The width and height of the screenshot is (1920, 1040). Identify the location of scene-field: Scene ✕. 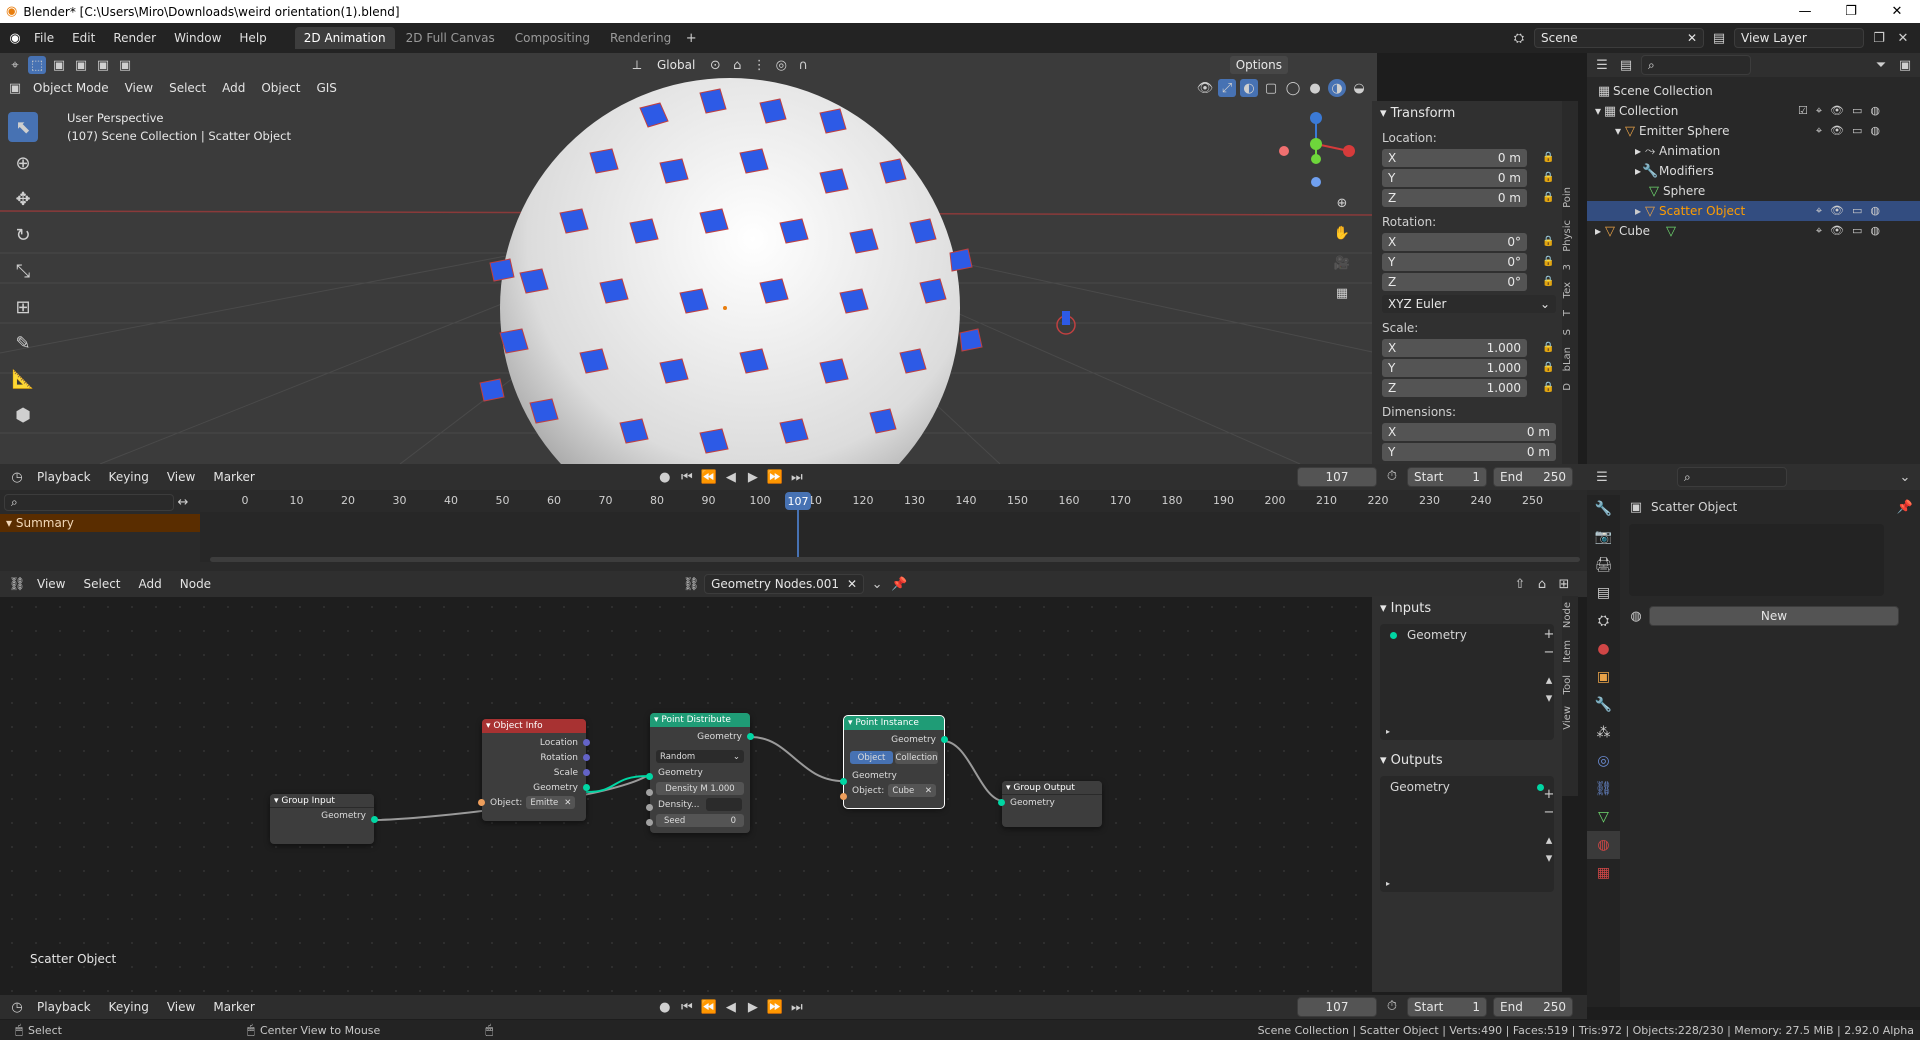
(1619, 38).